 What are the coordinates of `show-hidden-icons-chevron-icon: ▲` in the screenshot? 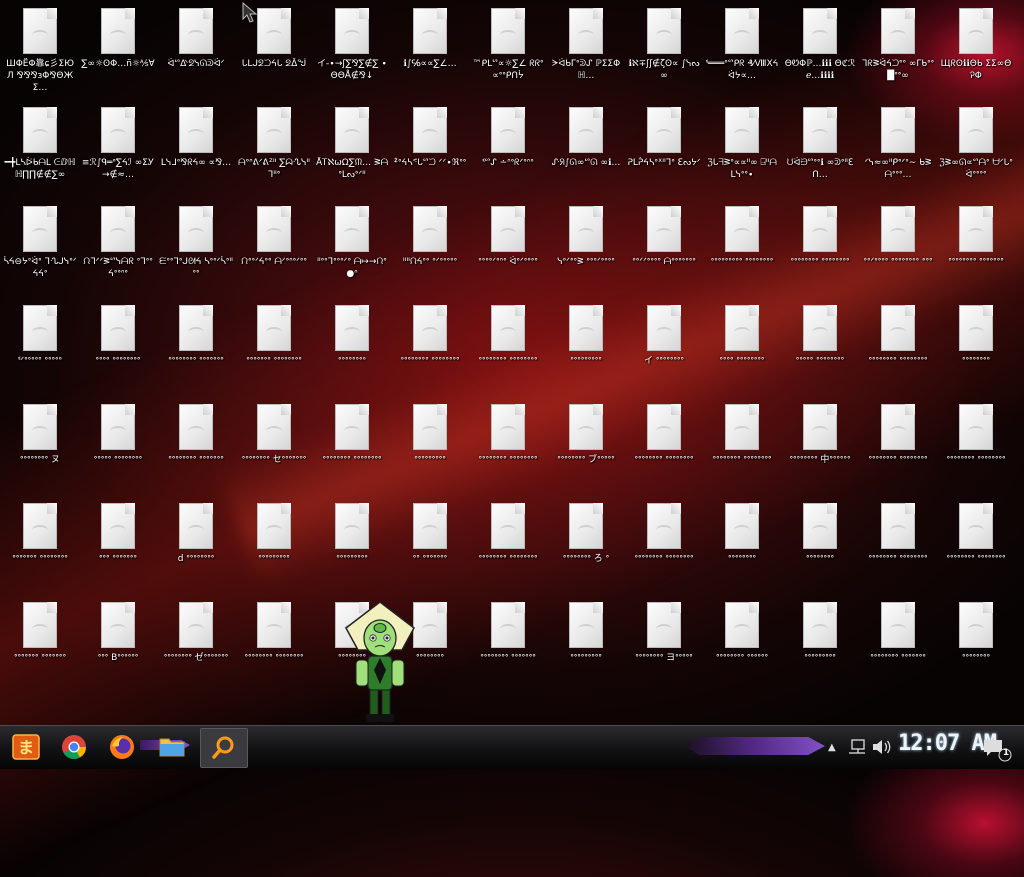 It's located at (832, 747).